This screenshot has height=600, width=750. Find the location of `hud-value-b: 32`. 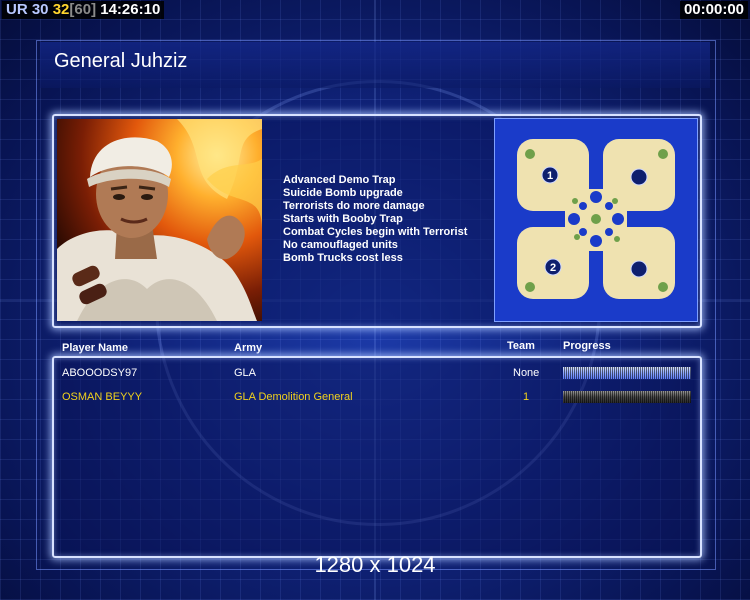

hud-value-b: 32 is located at coordinates (61, 9).